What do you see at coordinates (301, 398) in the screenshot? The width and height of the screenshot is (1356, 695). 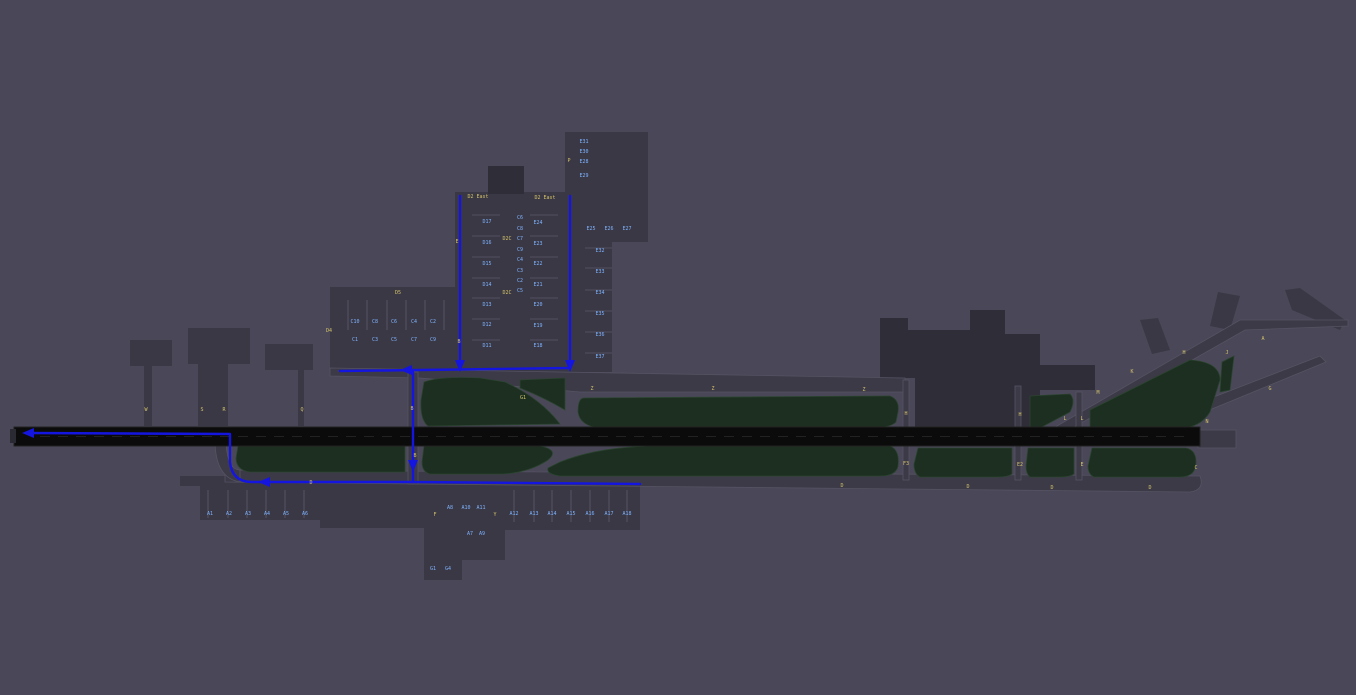 I see `apron-west-3-stem` at bounding box center [301, 398].